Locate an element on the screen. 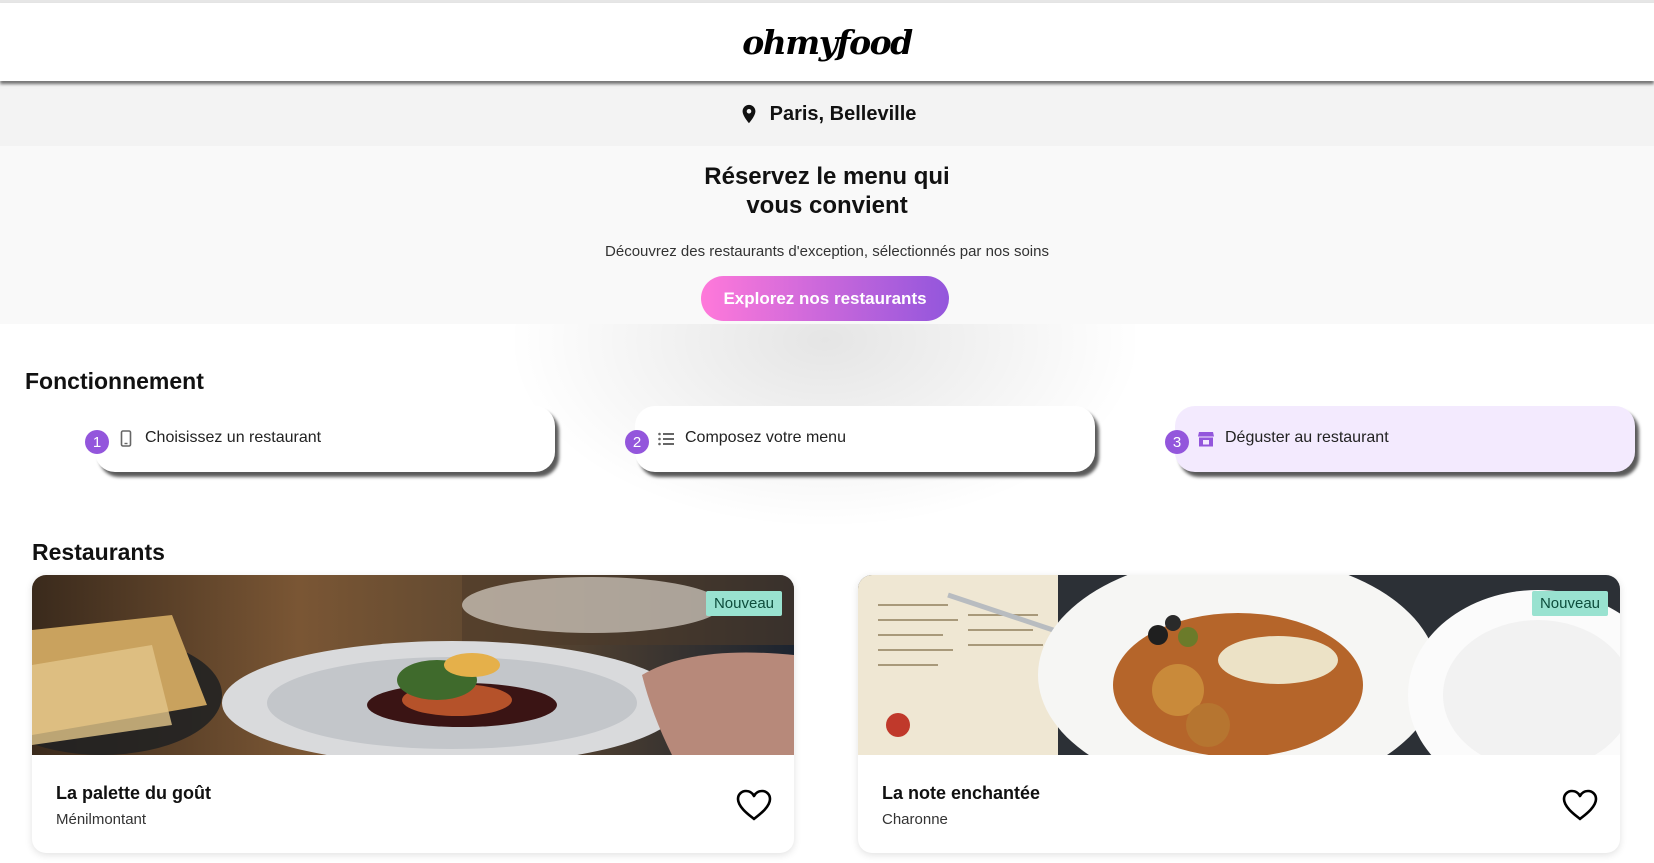 Image resolution: width=1654 pixels, height=863 pixels. restaurant-card: Nouveau La note enchantée Charonne is located at coordinates (1239, 714).